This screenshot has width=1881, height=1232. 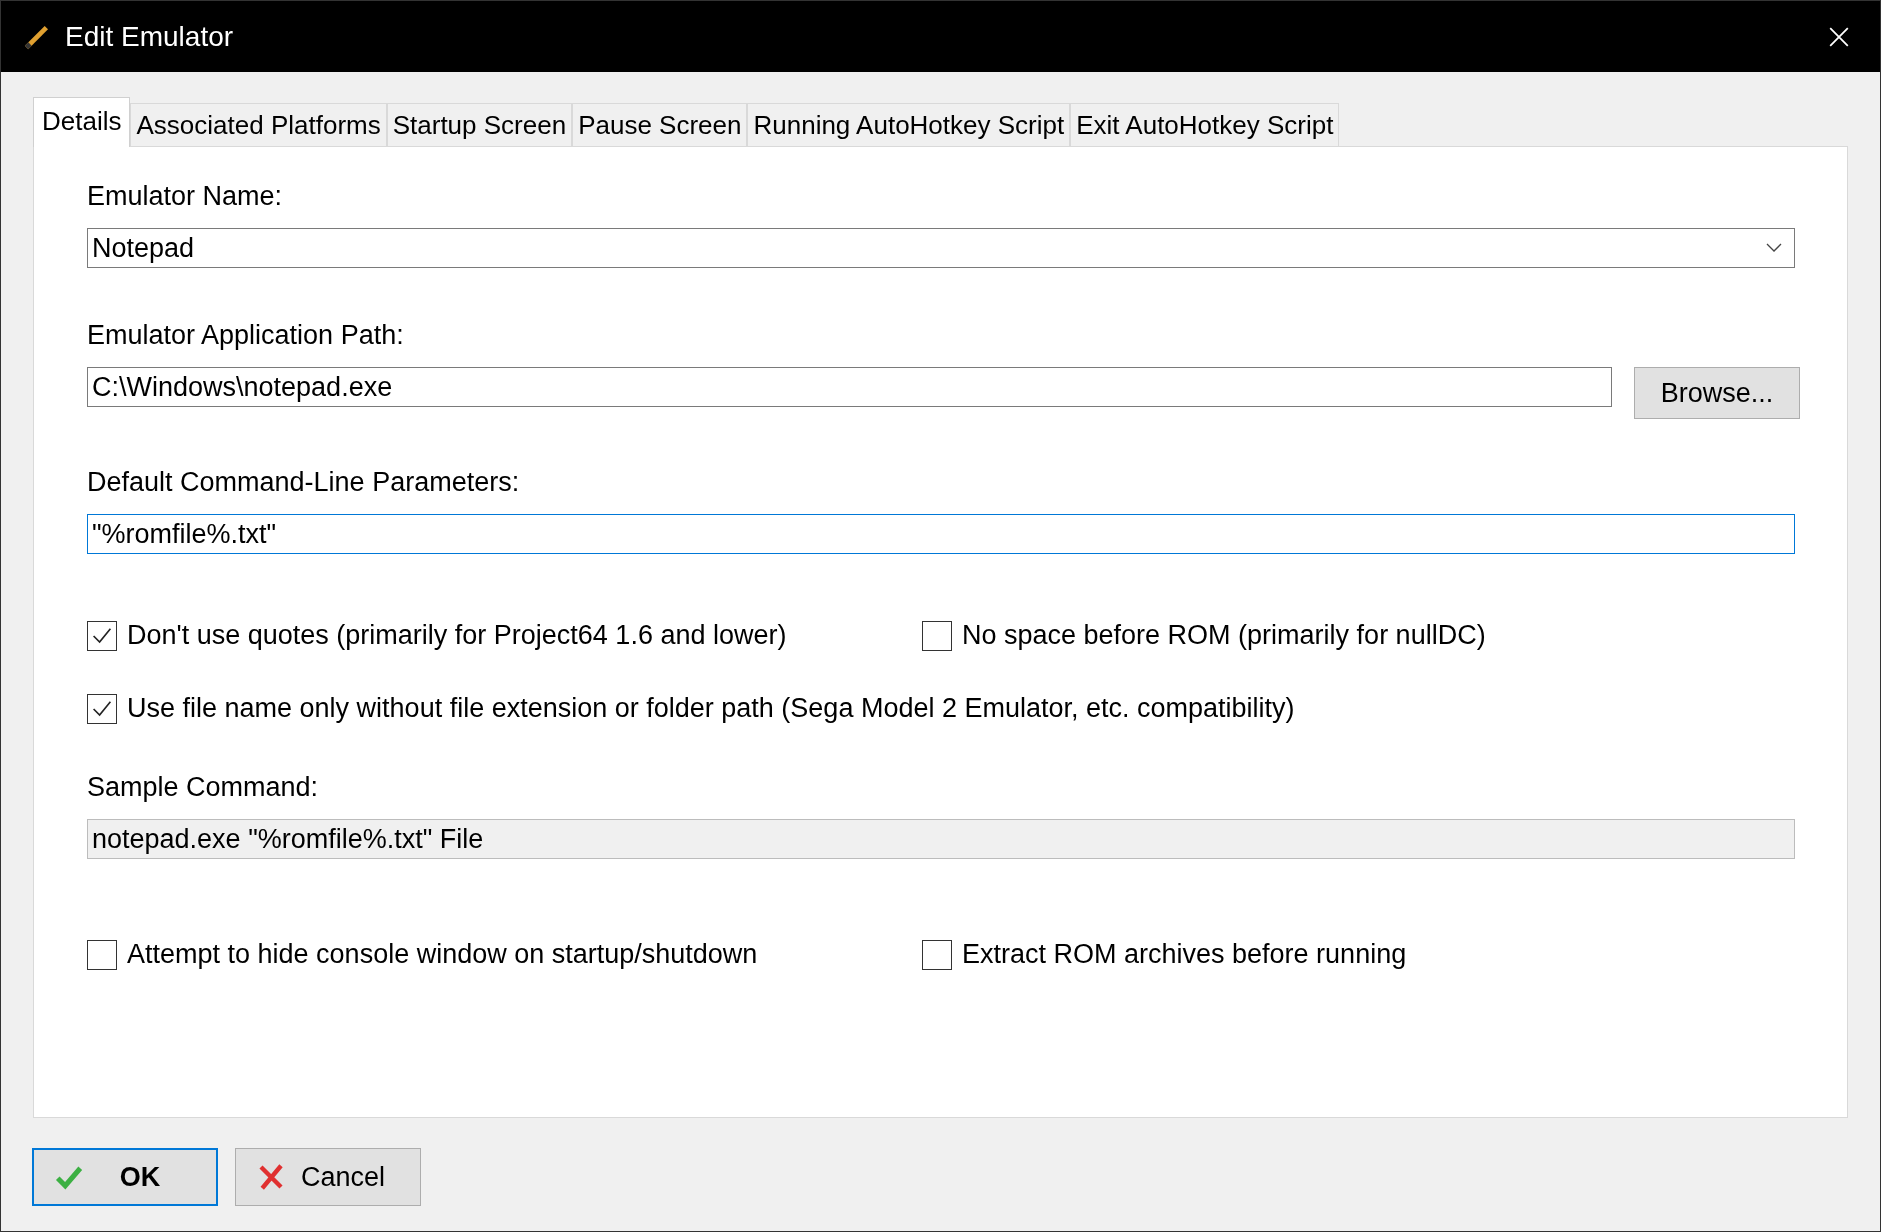 I want to click on ok-button: OK, so click(x=125, y=1177).